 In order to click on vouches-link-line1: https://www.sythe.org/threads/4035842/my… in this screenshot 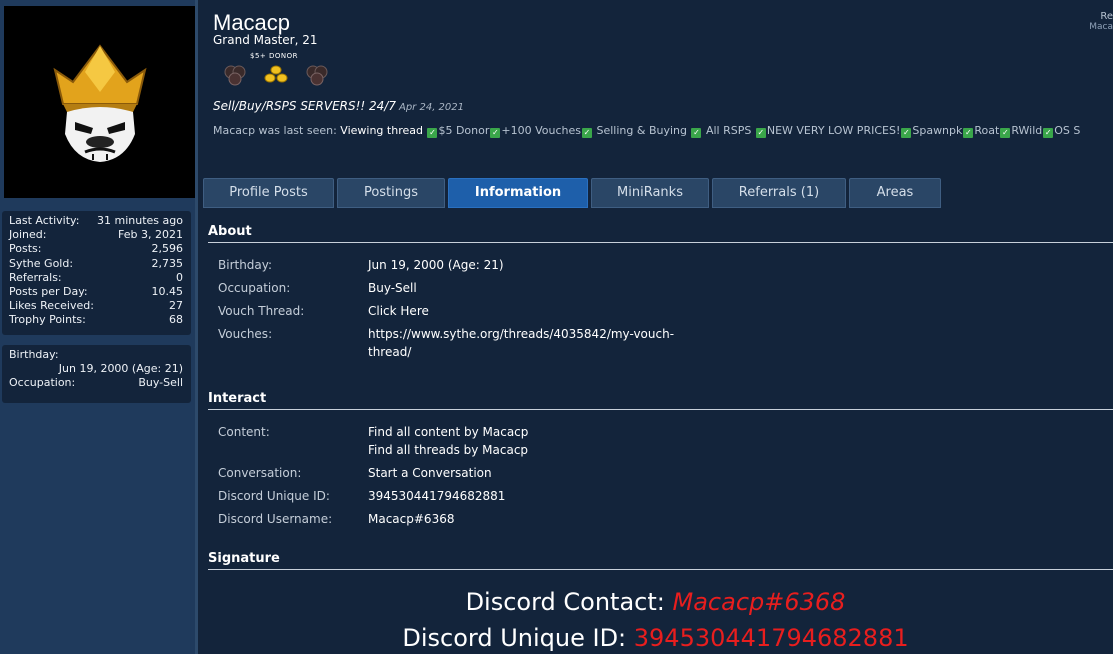, I will do `click(521, 334)`.